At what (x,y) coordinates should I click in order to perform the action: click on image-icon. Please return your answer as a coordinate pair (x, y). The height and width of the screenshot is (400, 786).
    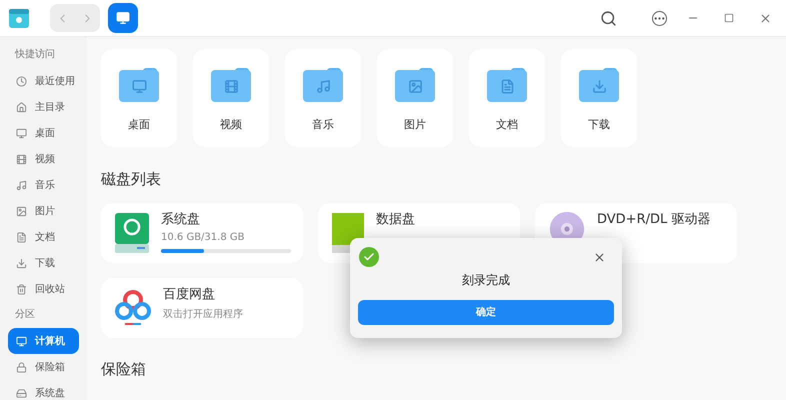
    Looking at the image, I should click on (21, 211).